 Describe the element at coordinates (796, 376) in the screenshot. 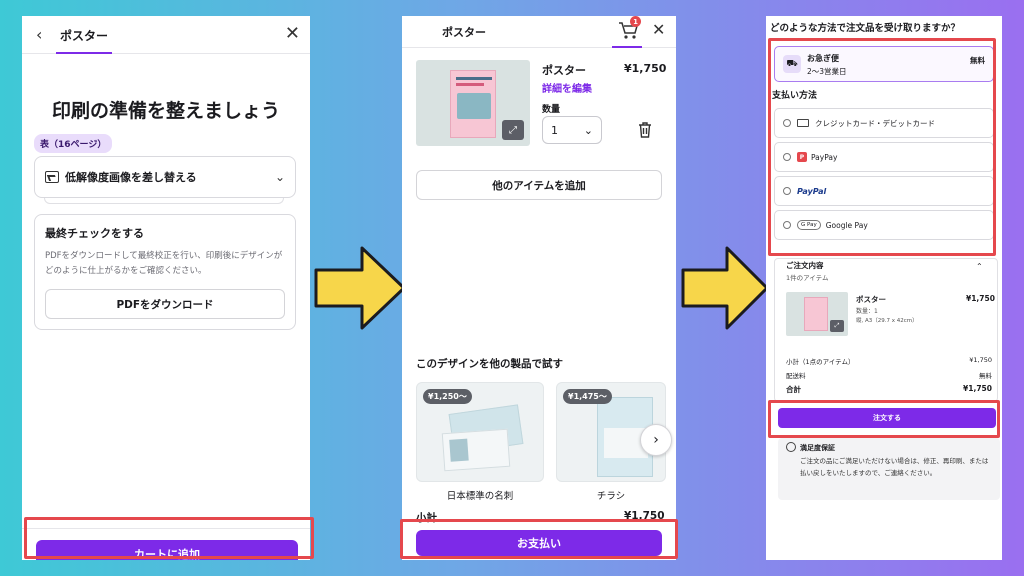

I see `shipping-label: 配送料` at that location.